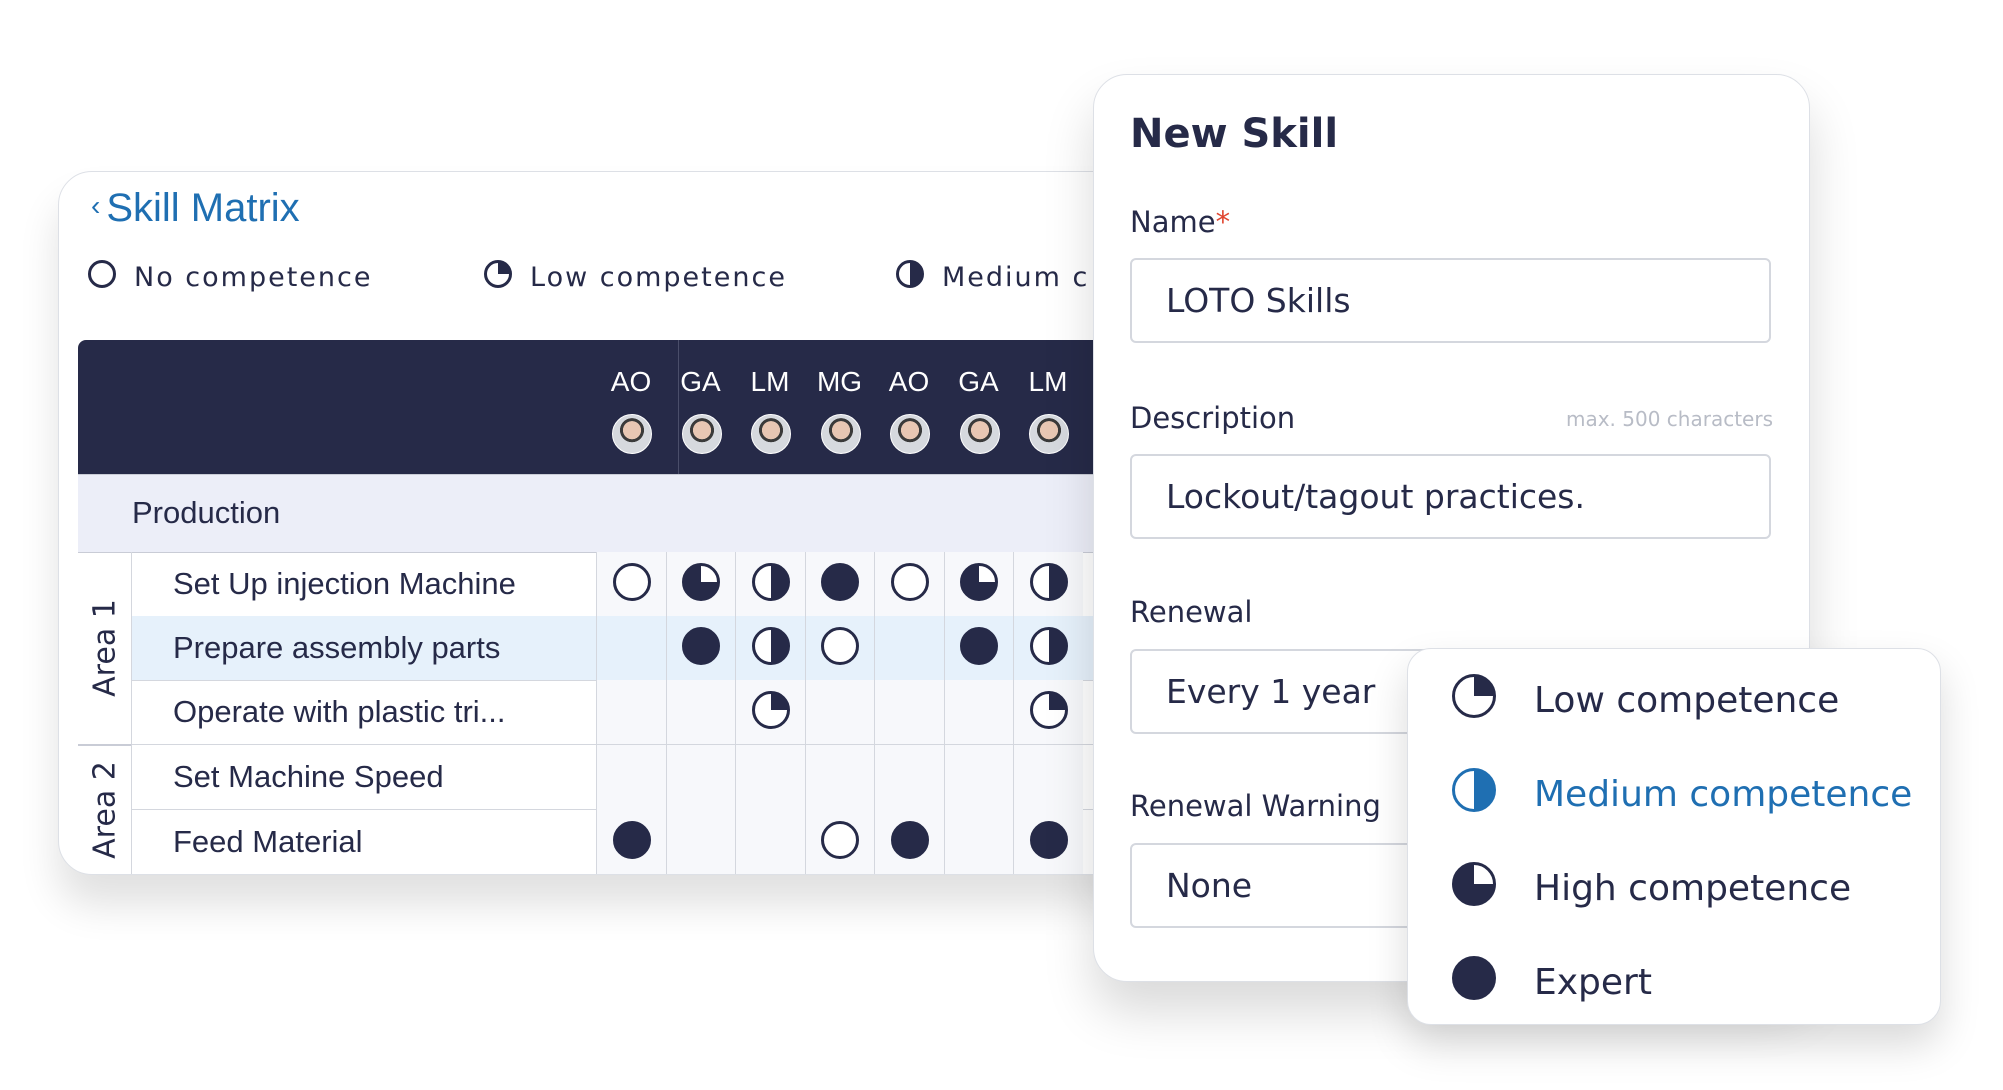 The image size is (2003, 1090). Describe the element at coordinates (268, 841) in the screenshot. I see `skill-name: Feed Material` at that location.